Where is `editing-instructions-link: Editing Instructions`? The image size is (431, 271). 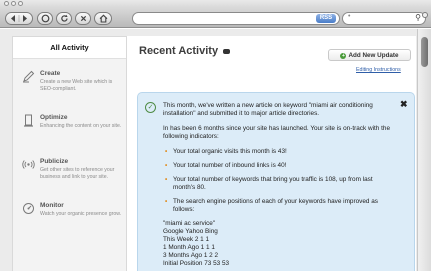 editing-instructions-link: Editing Instructions is located at coordinates (378, 70).